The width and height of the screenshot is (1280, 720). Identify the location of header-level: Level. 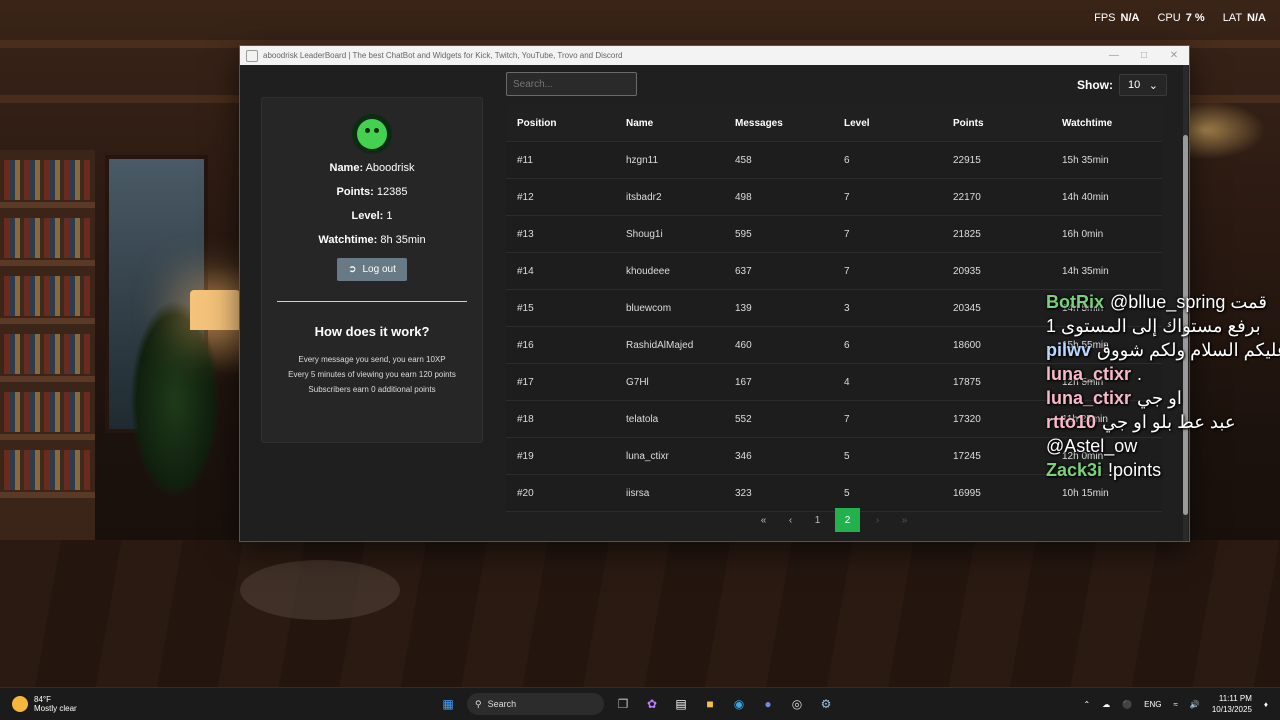
(887, 123).